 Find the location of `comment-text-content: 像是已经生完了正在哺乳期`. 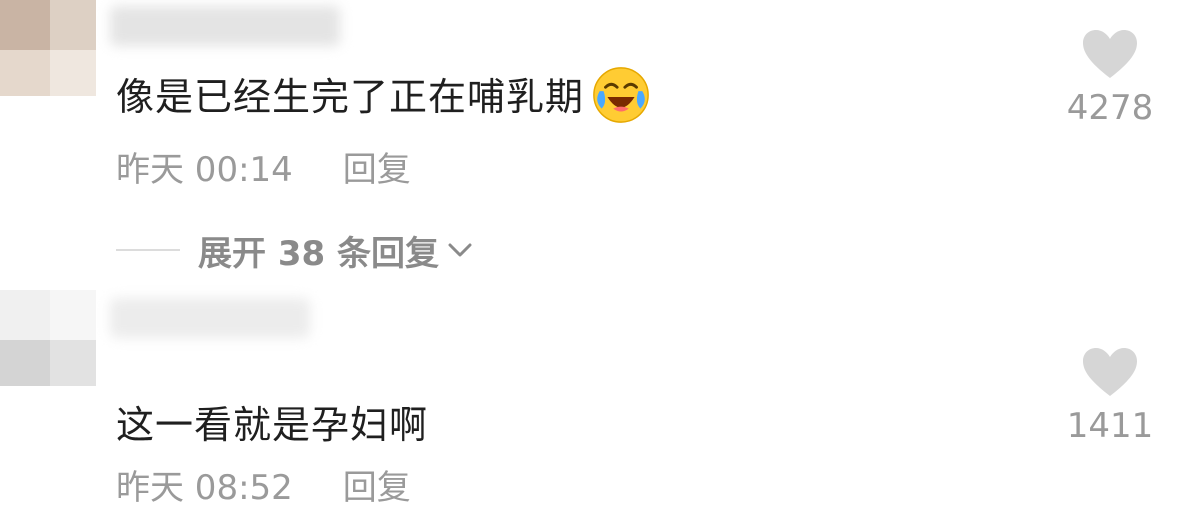

comment-text-content: 像是已经生完了正在哺乳期 is located at coordinates (350, 97).